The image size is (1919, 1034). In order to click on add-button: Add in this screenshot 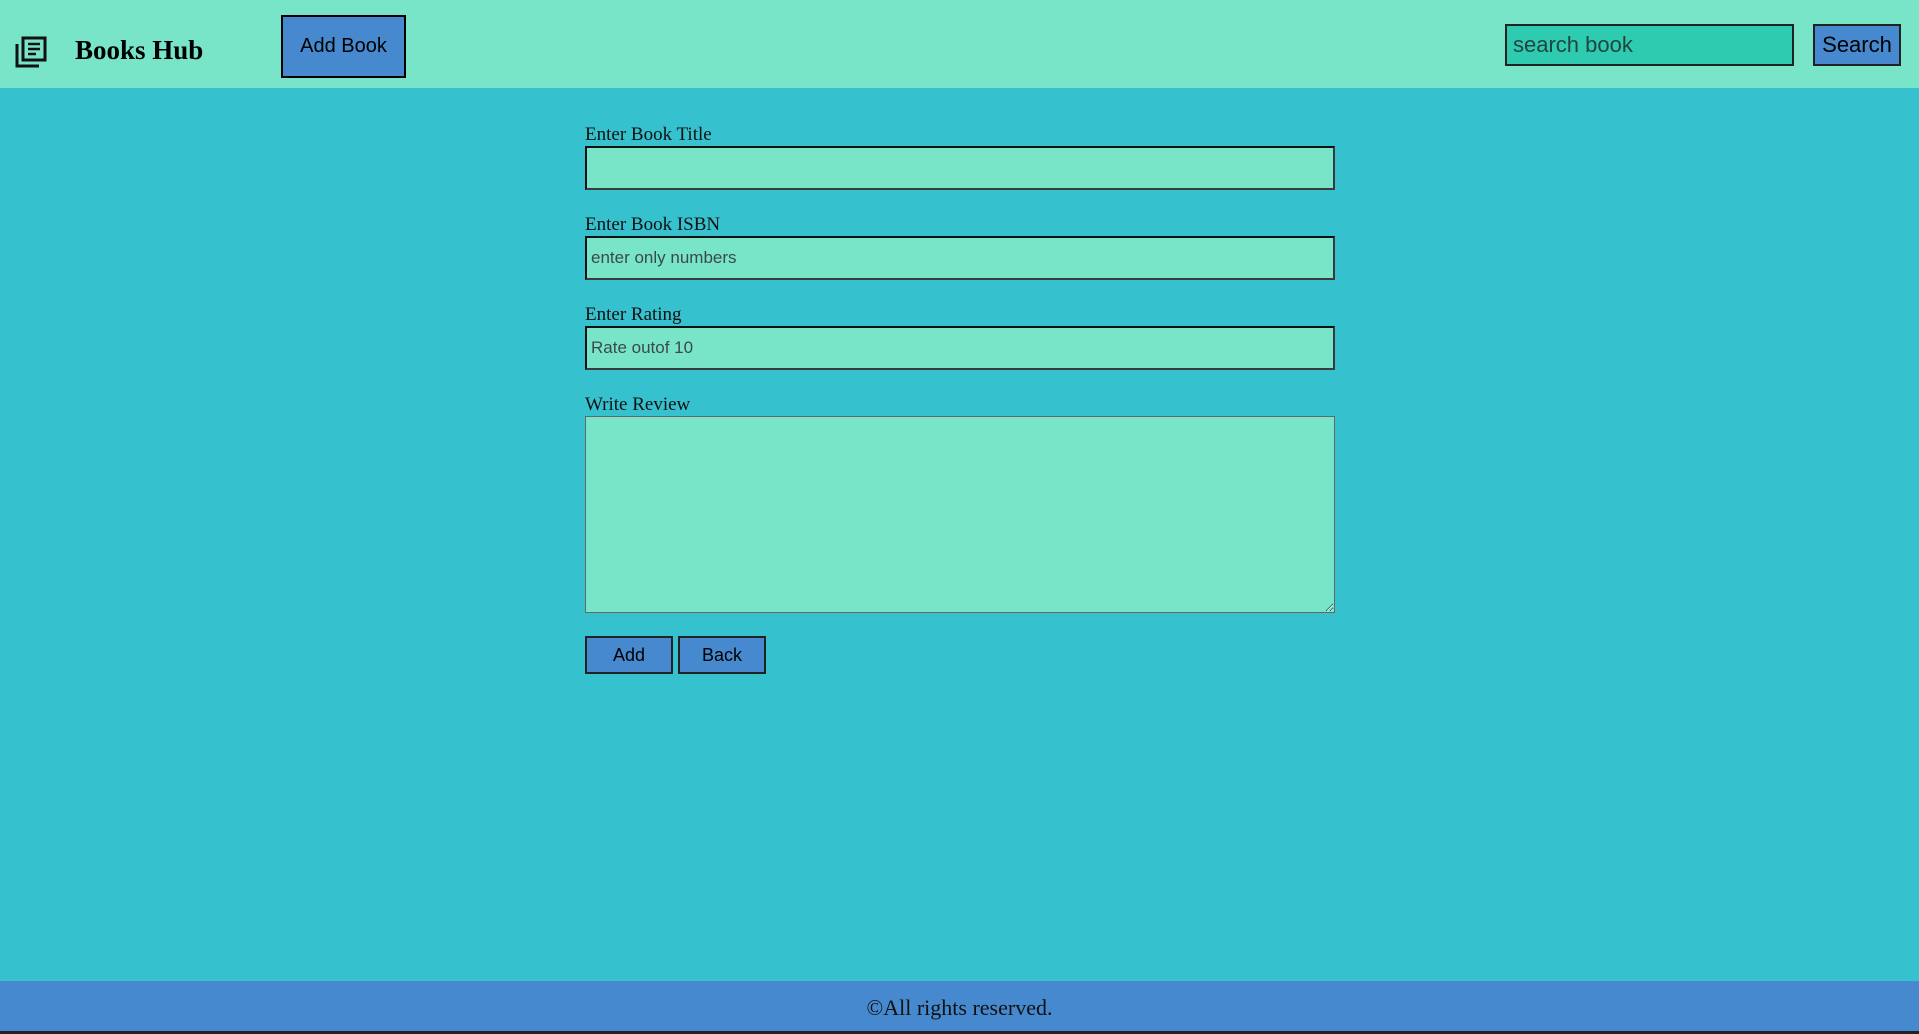, I will do `click(629, 655)`.